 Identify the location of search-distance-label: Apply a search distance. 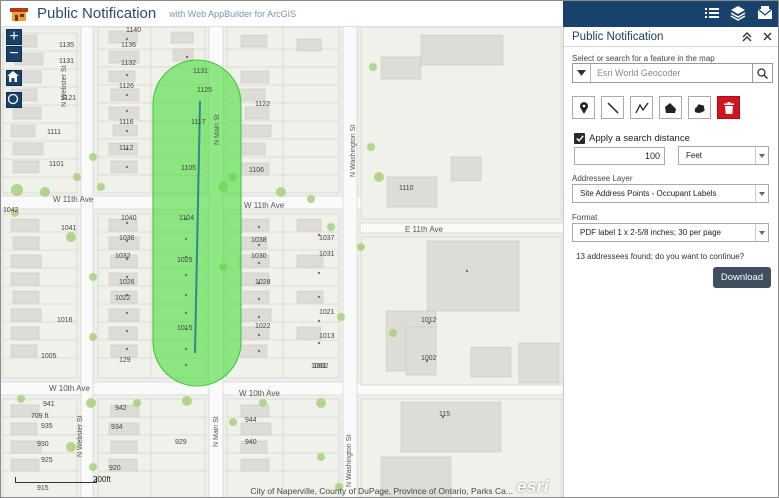
(639, 138).